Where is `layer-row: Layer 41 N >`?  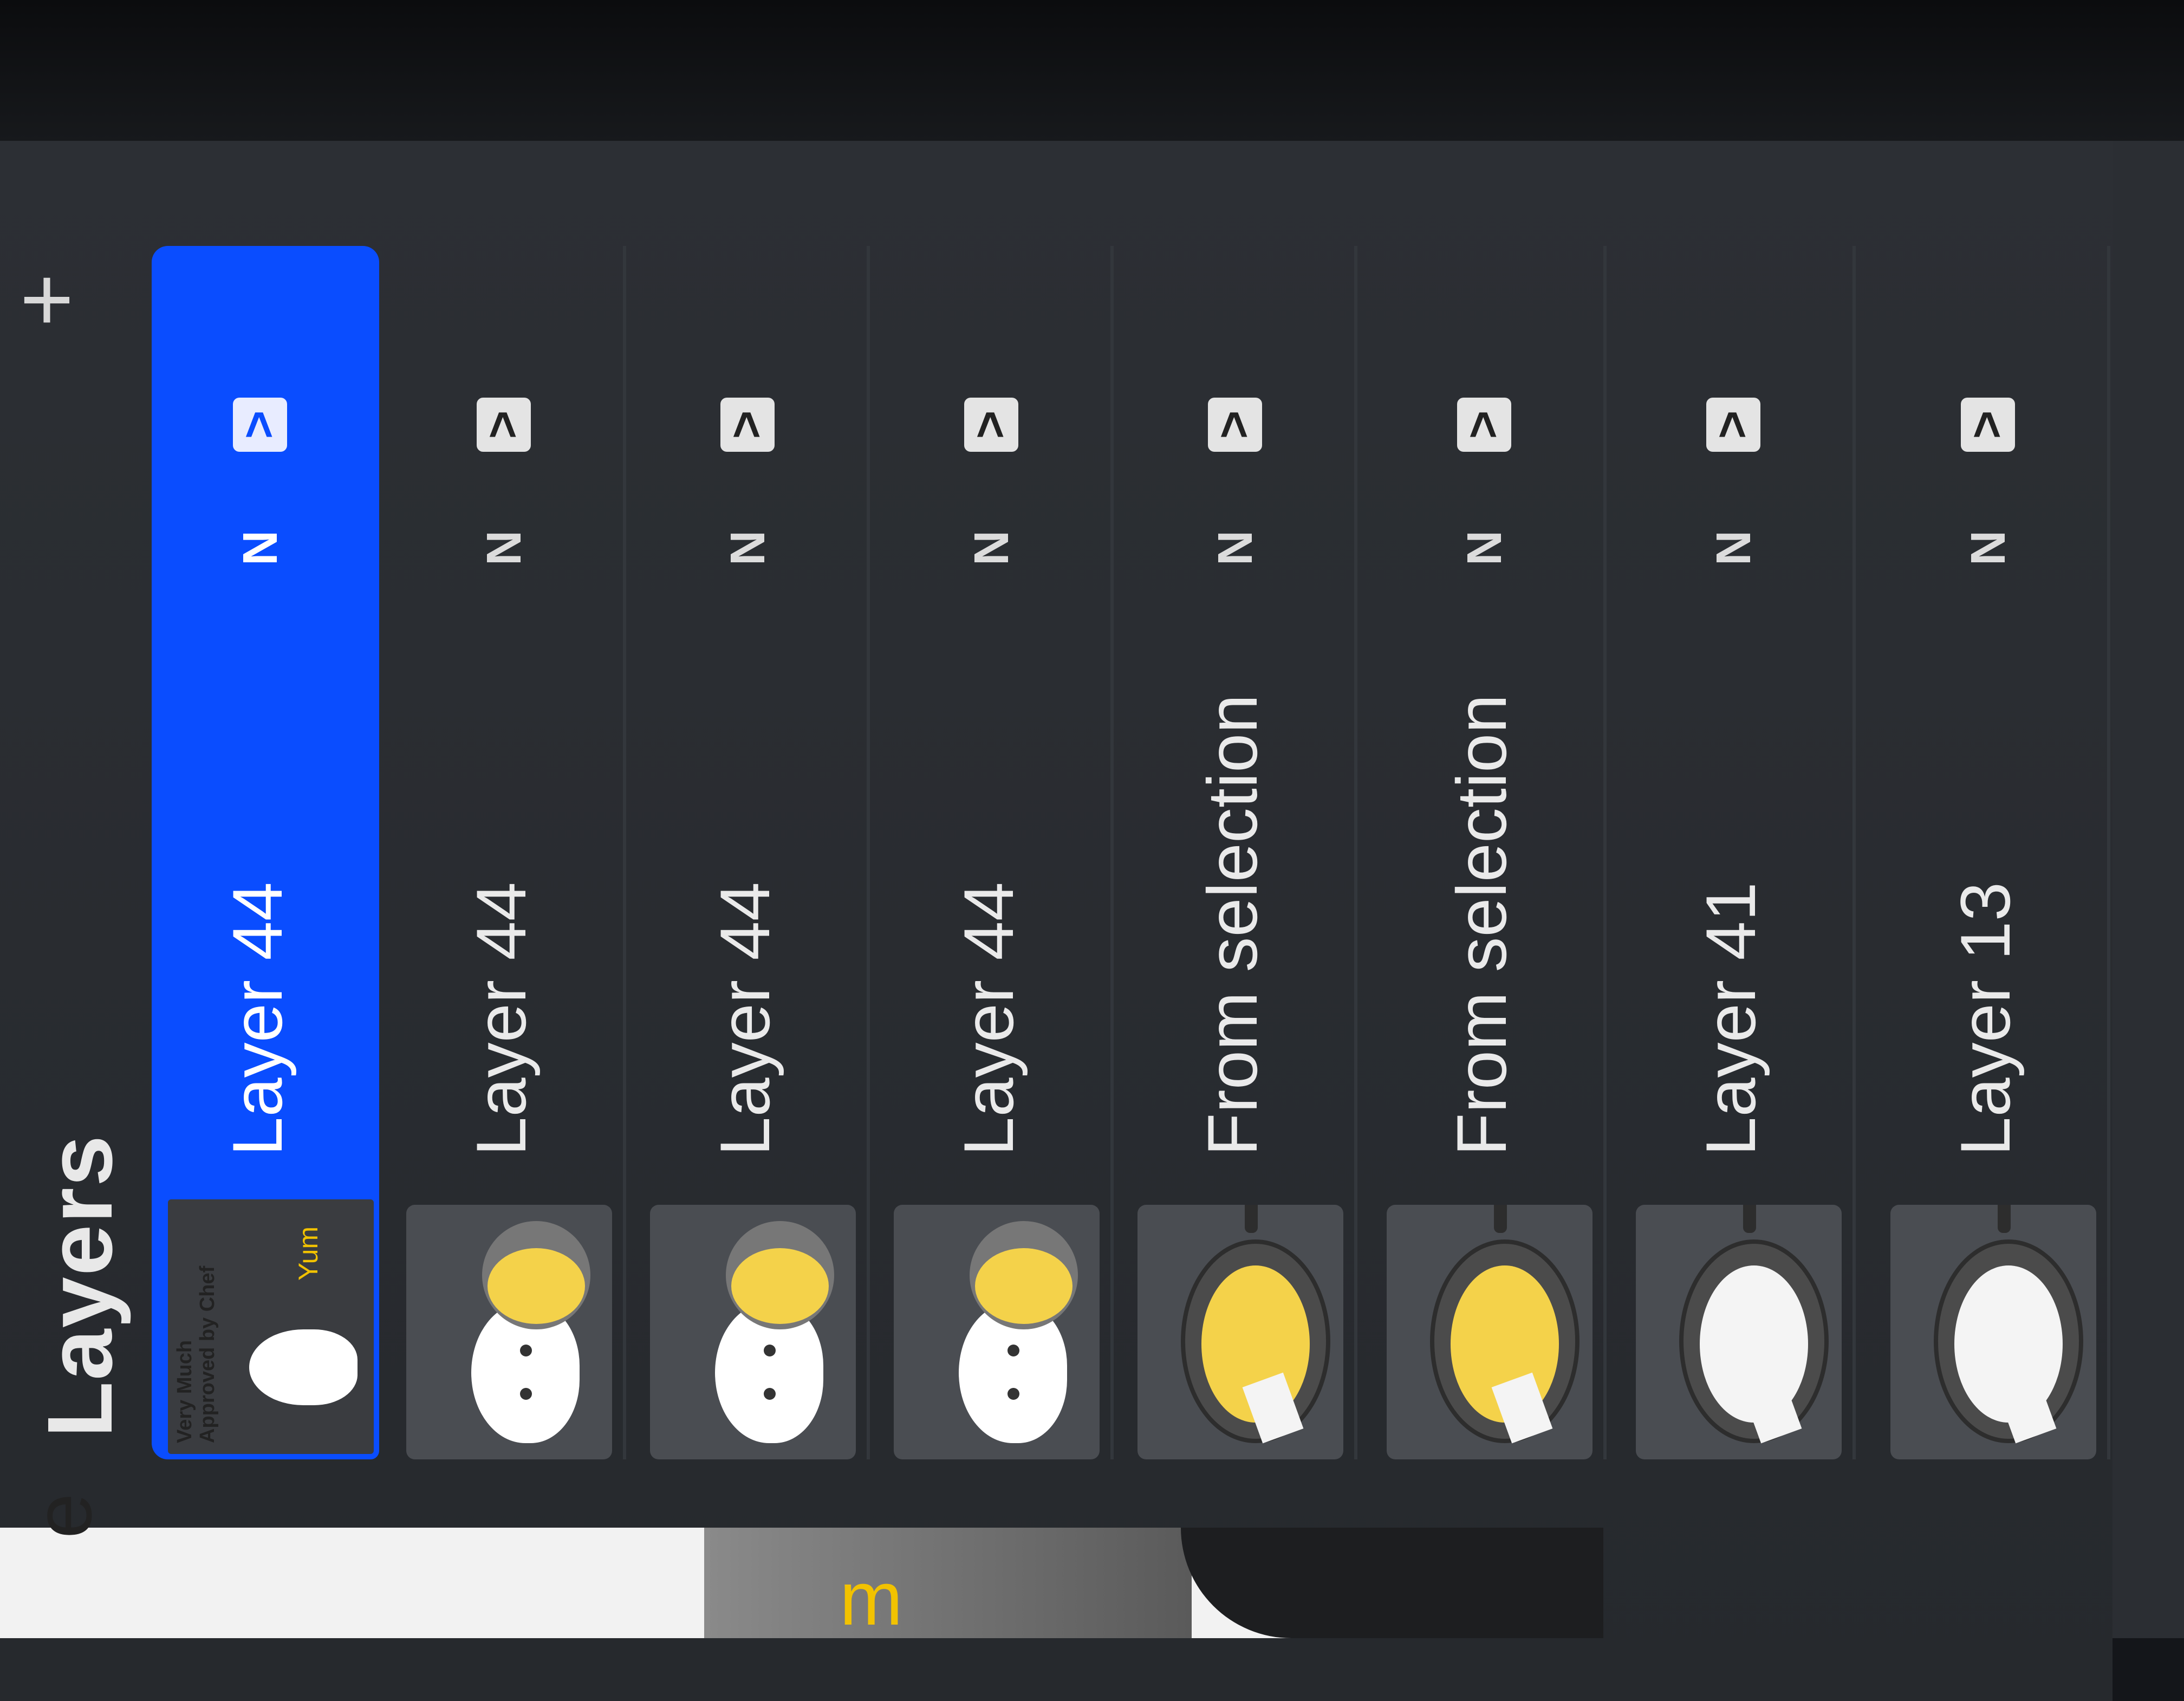
layer-row: Layer 41 N > is located at coordinates (1740, 853).